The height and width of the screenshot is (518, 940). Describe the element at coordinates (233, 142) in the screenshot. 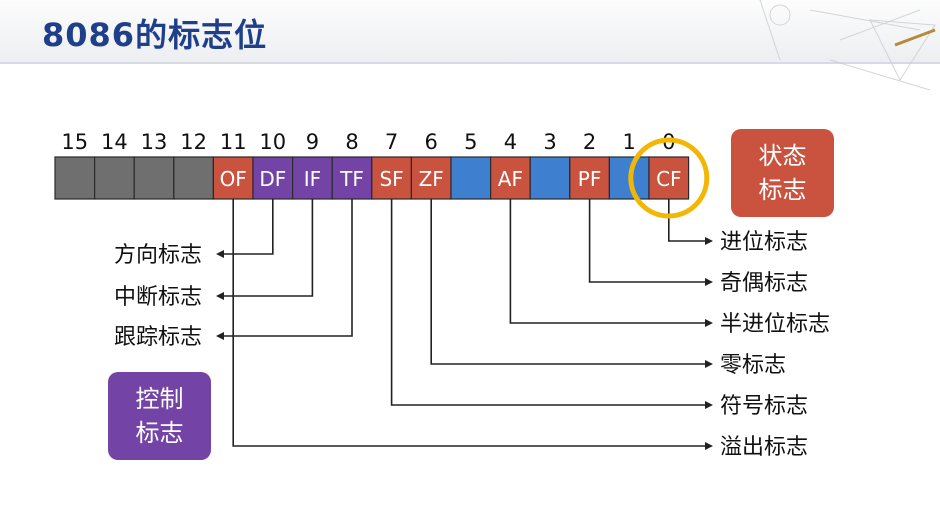

I see `bit-number-11: 11` at that location.